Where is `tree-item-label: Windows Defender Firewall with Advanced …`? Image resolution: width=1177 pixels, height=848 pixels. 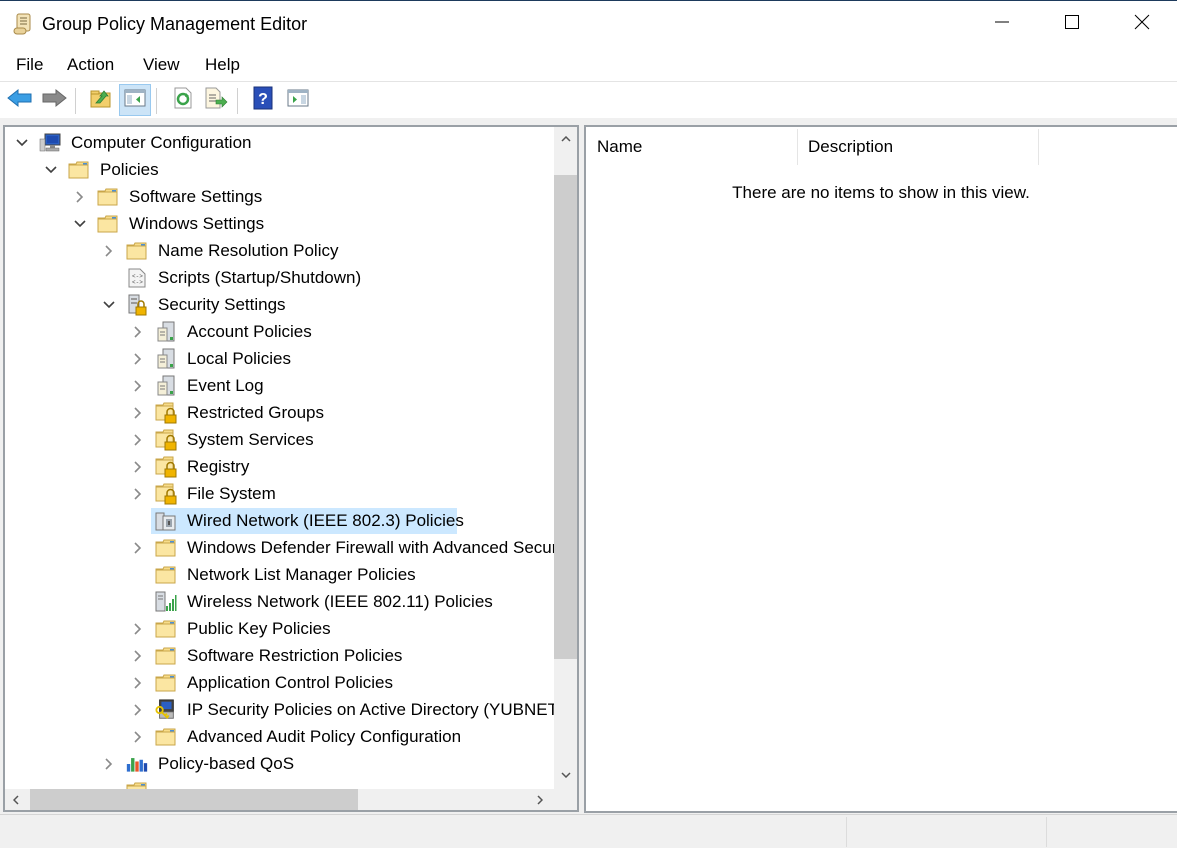 tree-item-label: Windows Defender Firewall with Advanced … is located at coordinates (370, 547).